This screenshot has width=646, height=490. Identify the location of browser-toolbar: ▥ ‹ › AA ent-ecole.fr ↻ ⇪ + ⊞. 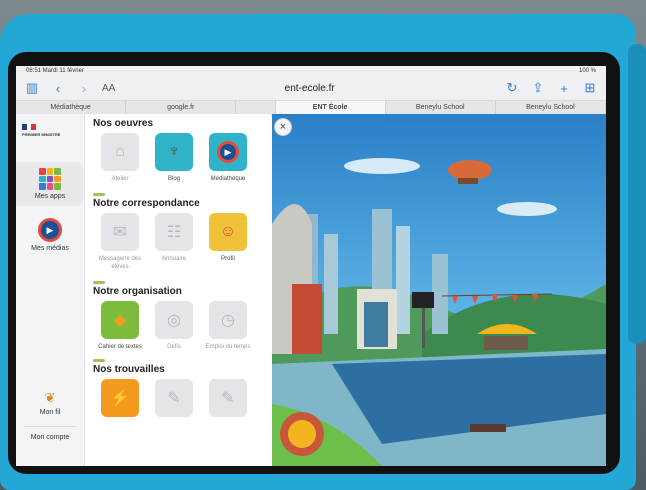
(311, 88).